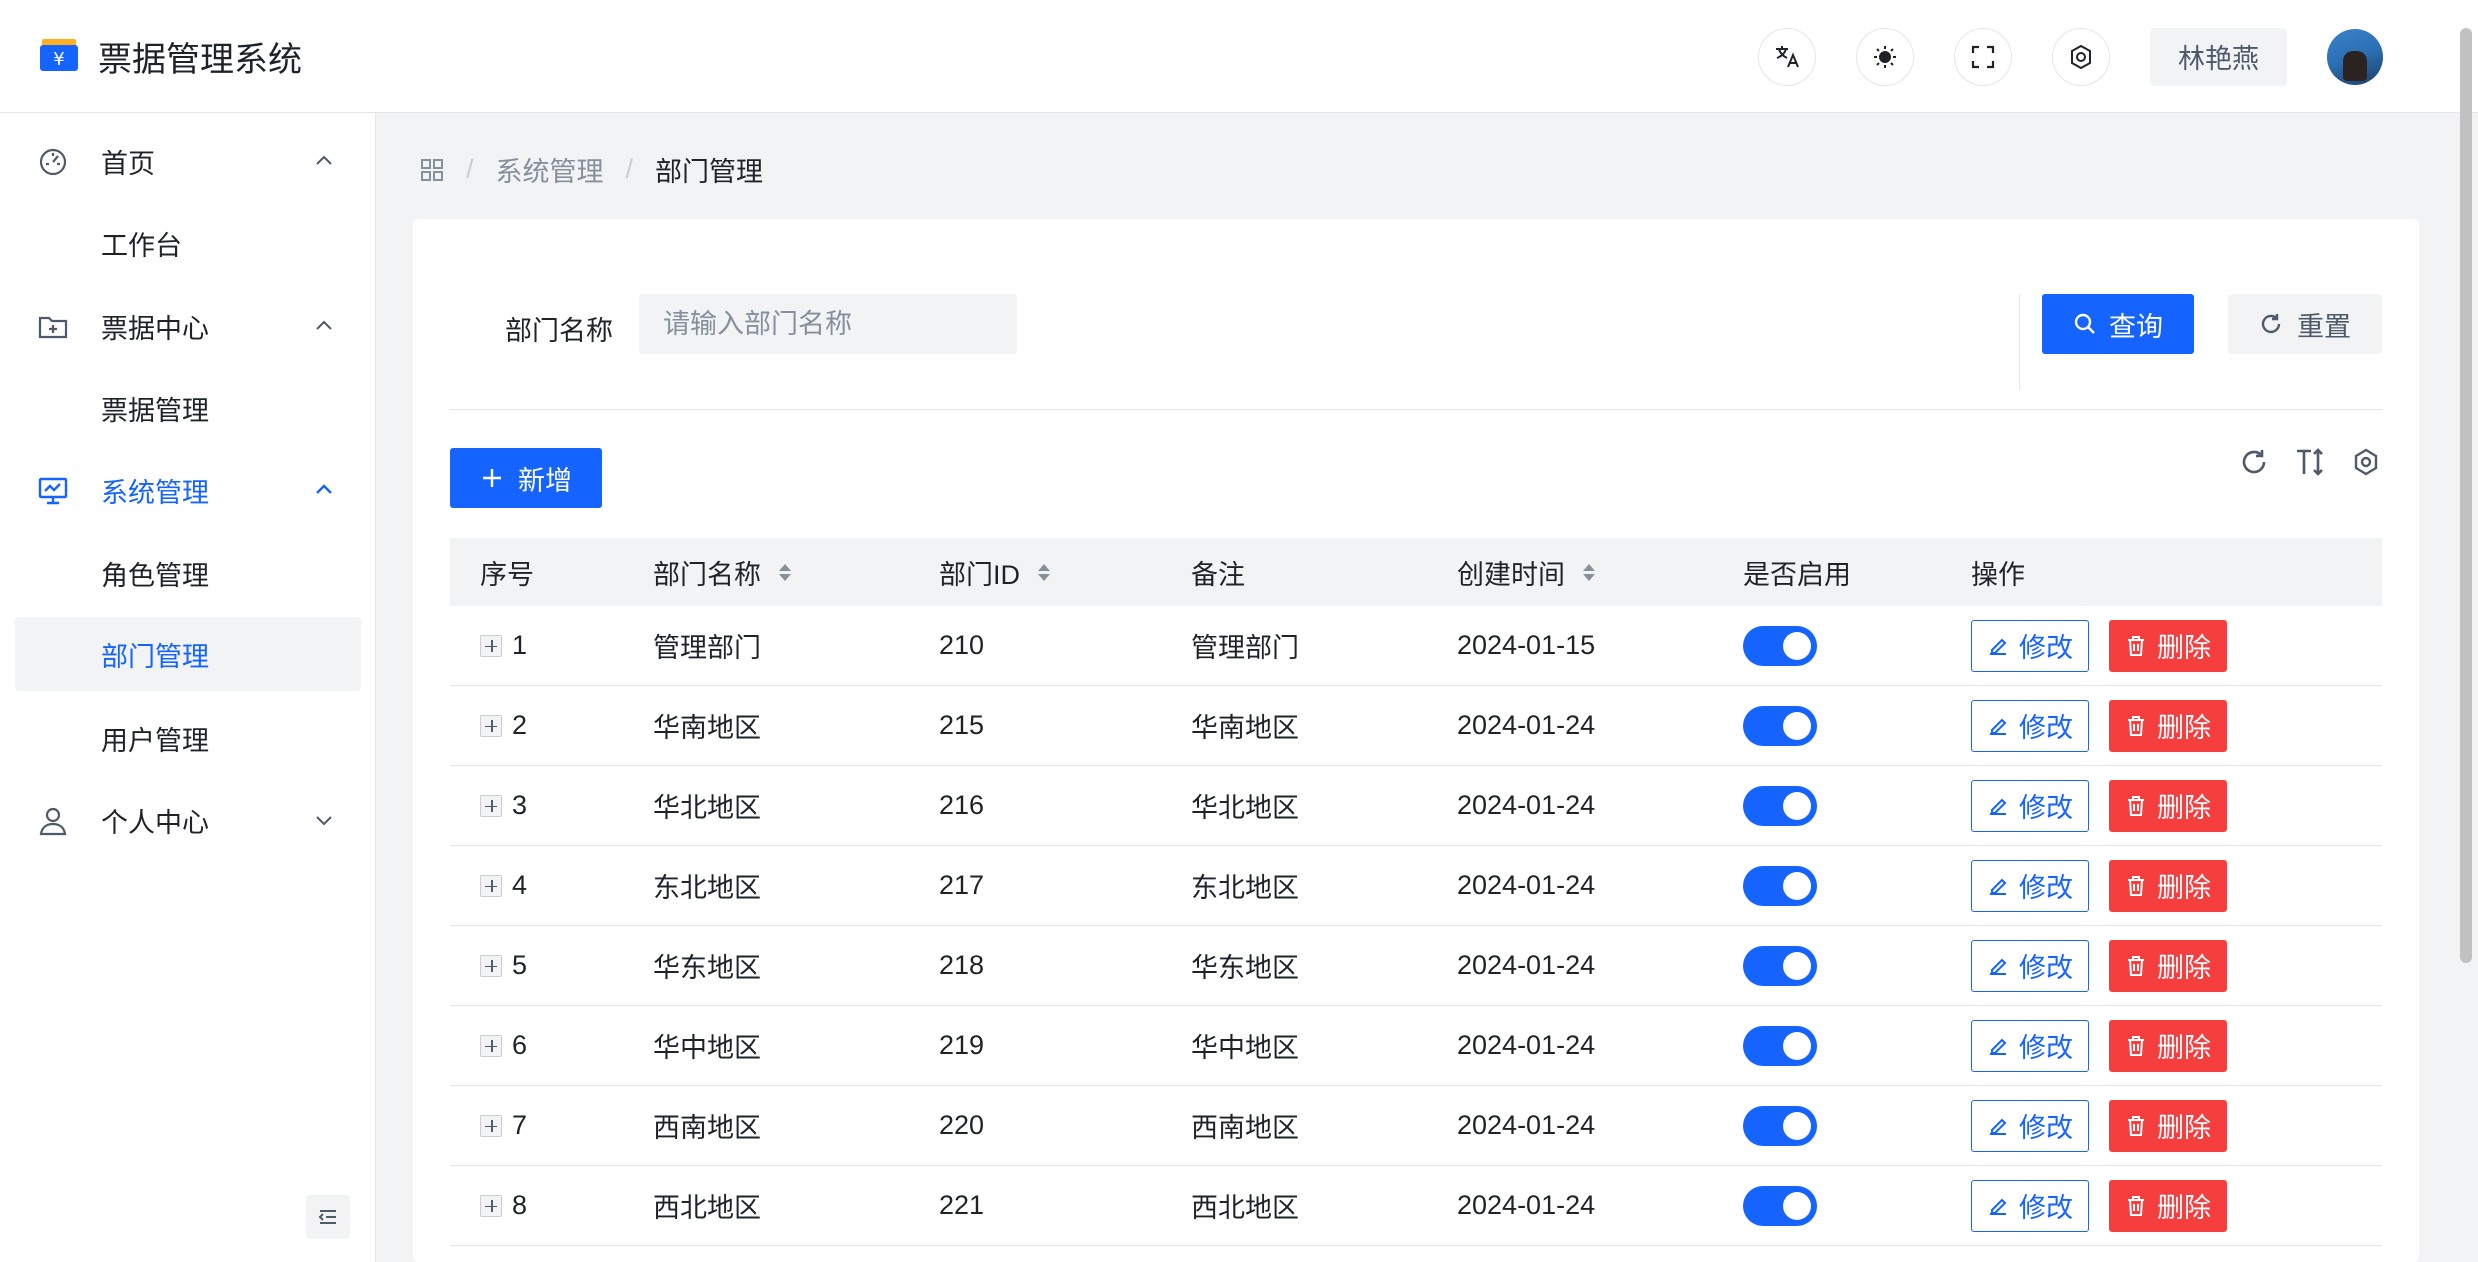 This screenshot has height=1262, width=2478. What do you see at coordinates (188, 243) in the screenshot?
I see `sidebar-item-workbench: 工作台` at bounding box center [188, 243].